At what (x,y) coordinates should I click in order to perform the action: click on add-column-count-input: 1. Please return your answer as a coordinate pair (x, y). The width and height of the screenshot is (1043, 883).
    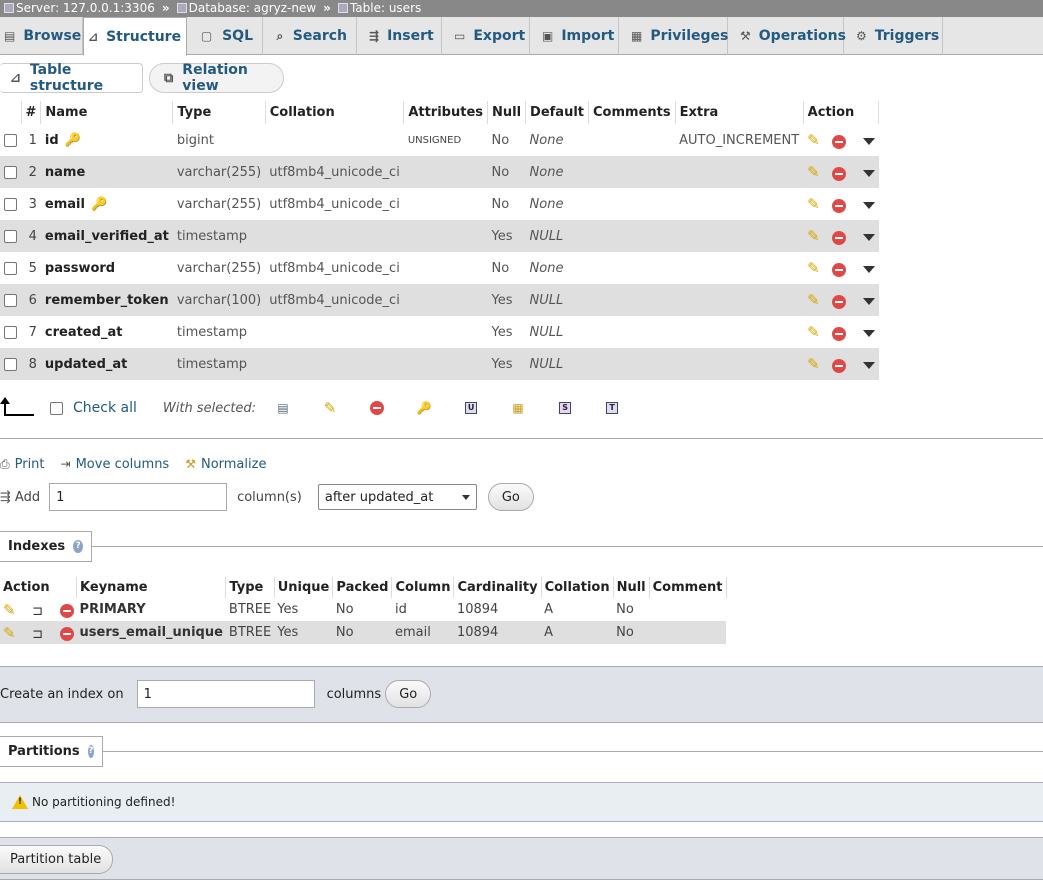
    Looking at the image, I should click on (138, 497).